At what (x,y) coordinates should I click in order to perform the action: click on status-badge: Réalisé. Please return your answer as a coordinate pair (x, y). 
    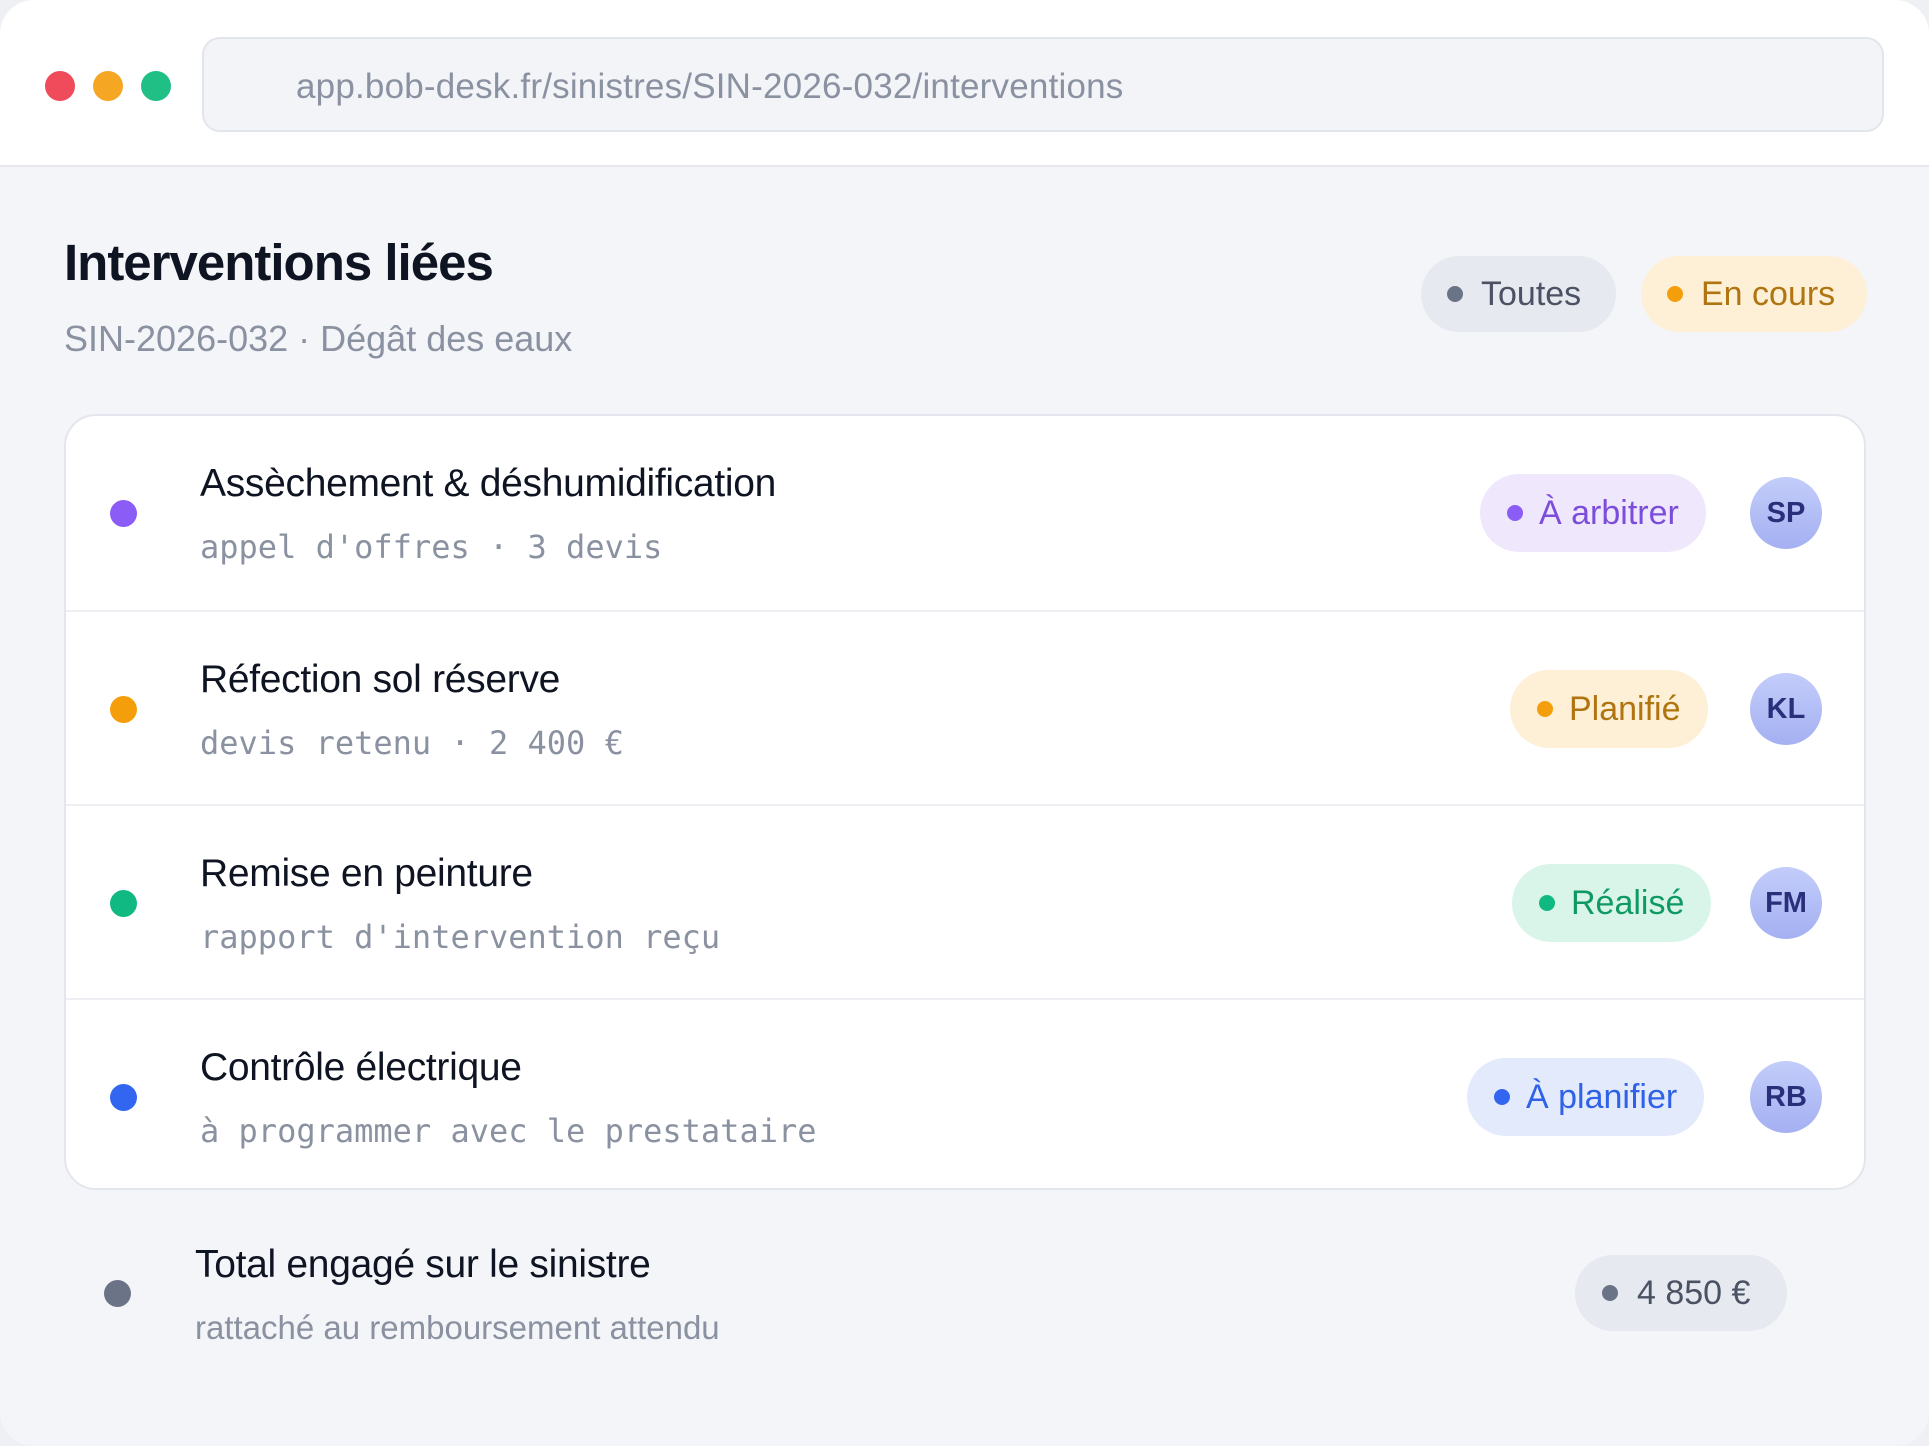
    Looking at the image, I should click on (1612, 903).